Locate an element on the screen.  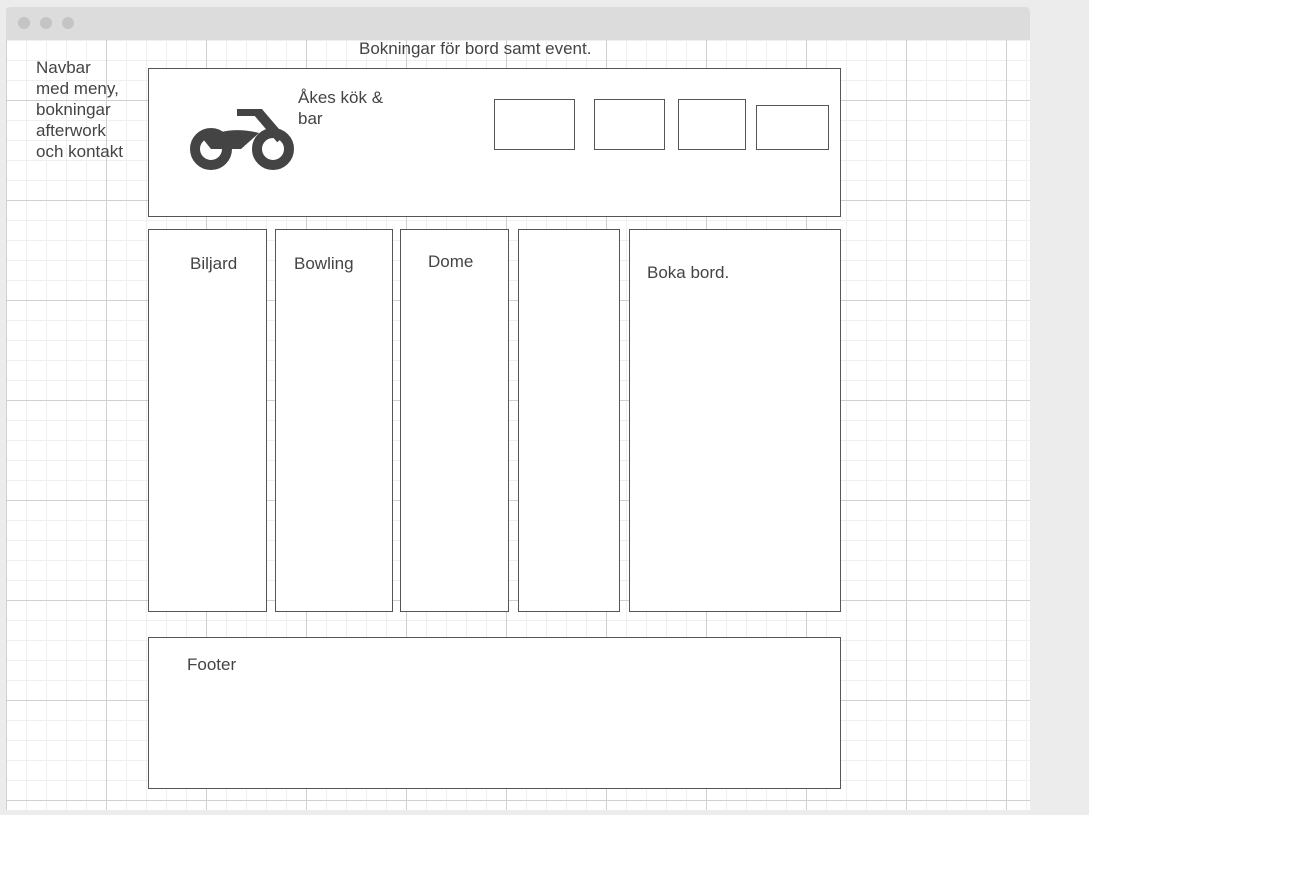
brand-name: Åkes kök & bar is located at coordinates (341, 108).